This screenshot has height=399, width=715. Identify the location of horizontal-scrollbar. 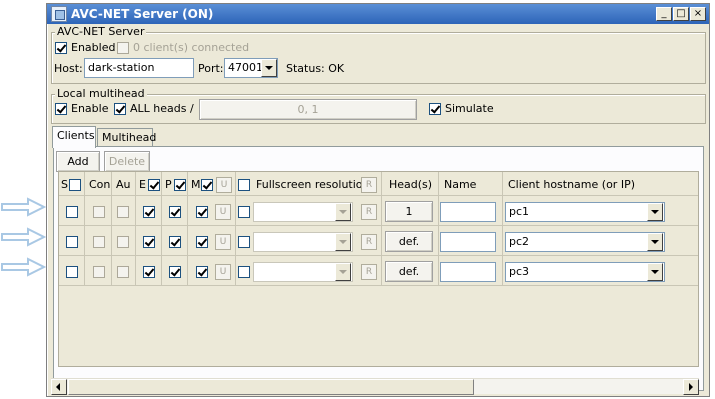
(375, 386).